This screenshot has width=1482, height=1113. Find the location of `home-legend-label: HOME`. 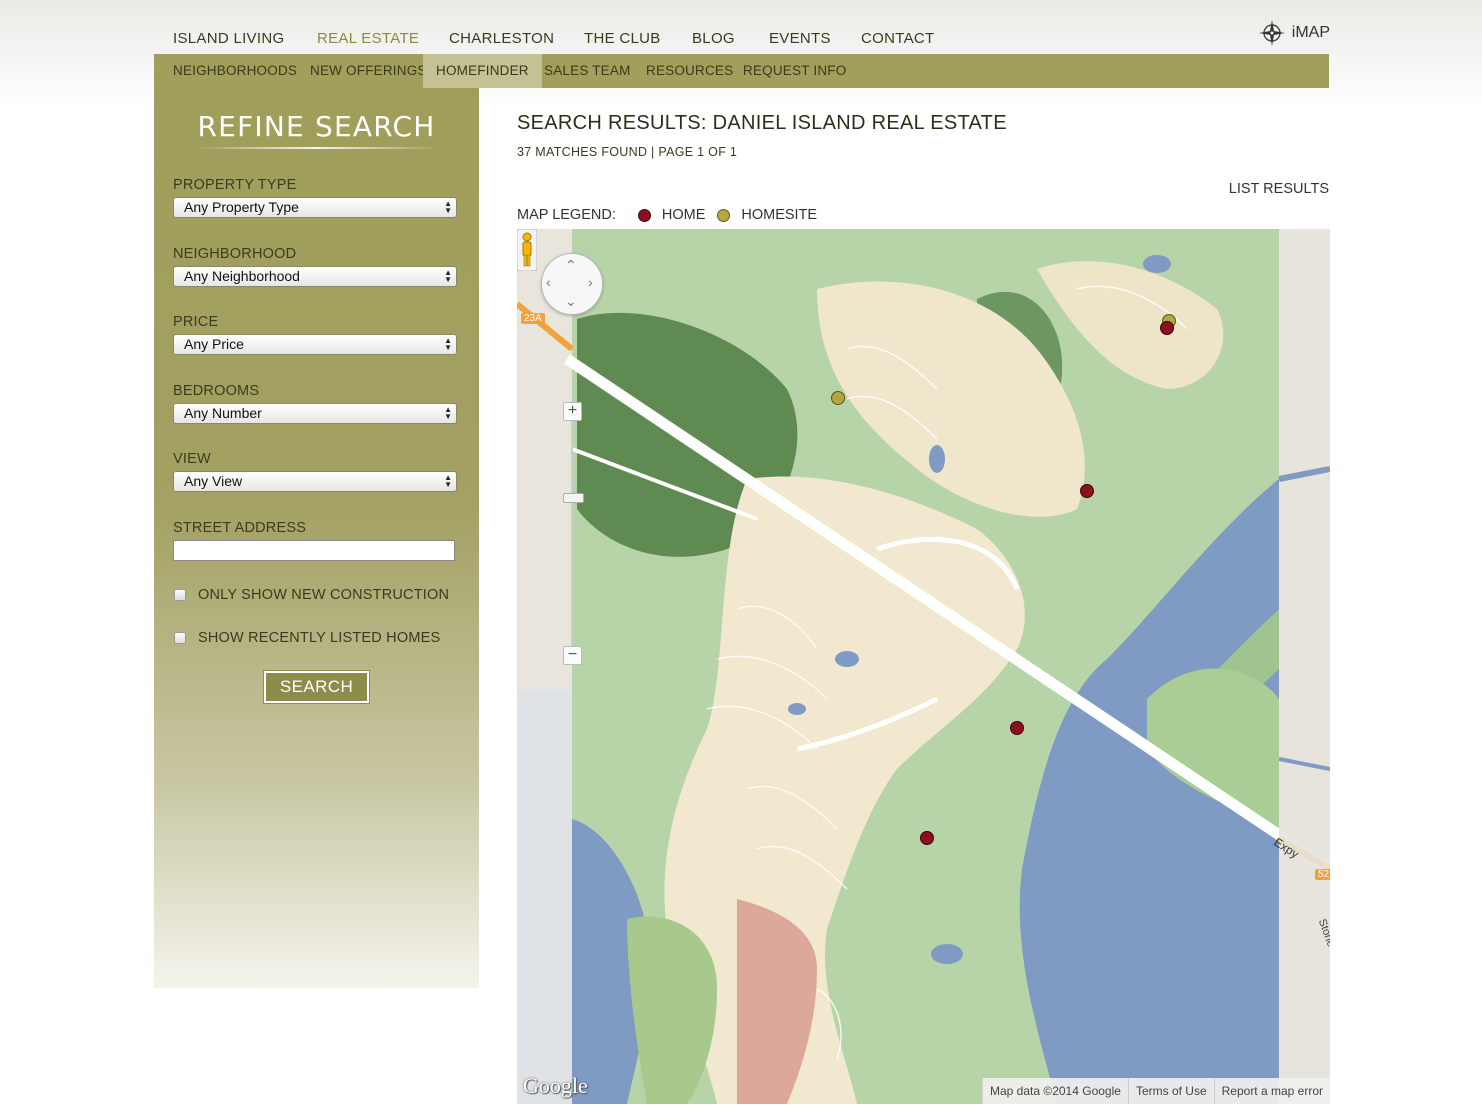

home-legend-label: HOME is located at coordinates (683, 215).